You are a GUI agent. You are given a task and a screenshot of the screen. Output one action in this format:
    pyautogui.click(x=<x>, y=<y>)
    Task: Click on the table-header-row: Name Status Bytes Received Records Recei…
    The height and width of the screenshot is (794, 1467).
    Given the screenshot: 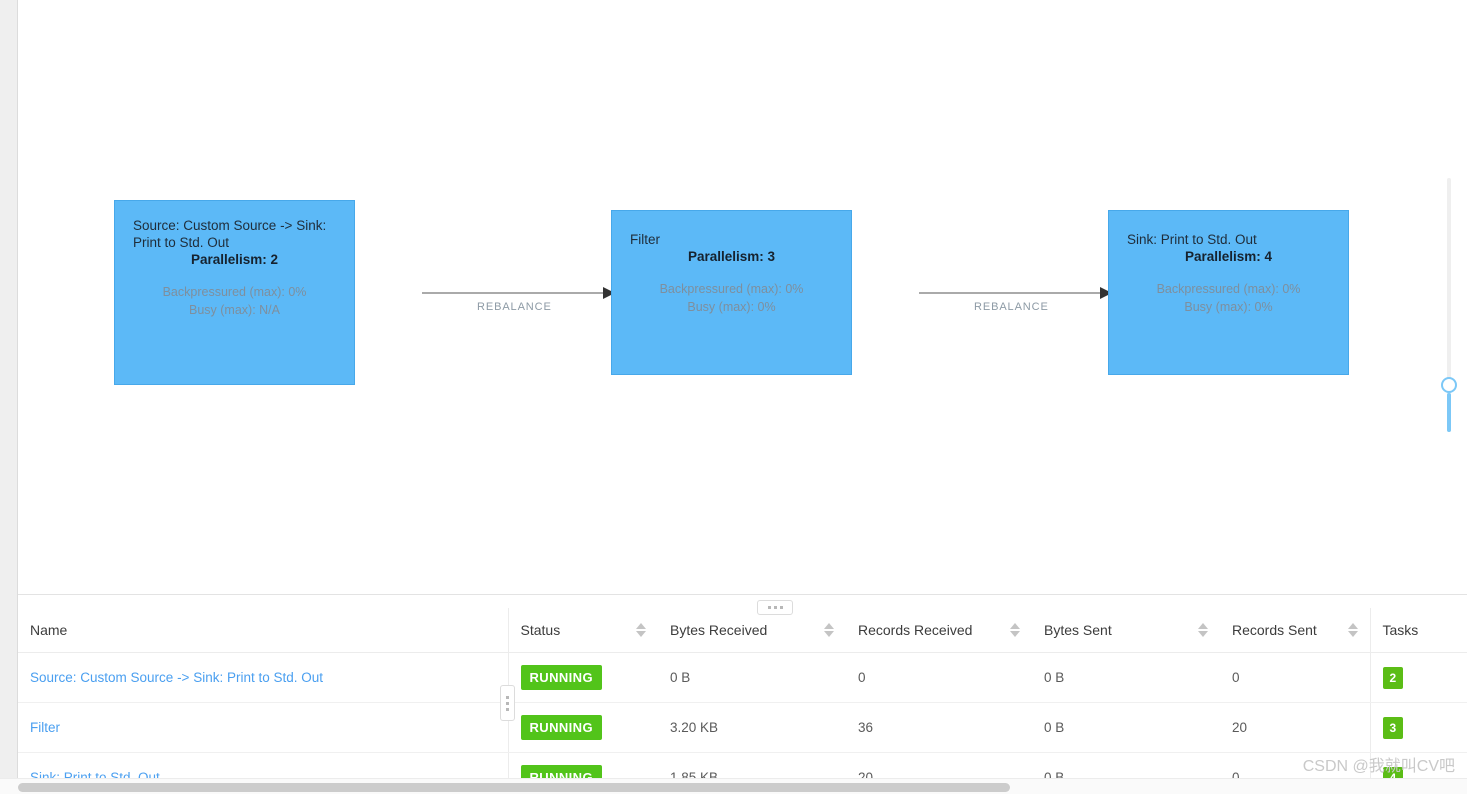 What is the action you would take?
    pyautogui.click(x=742, y=630)
    